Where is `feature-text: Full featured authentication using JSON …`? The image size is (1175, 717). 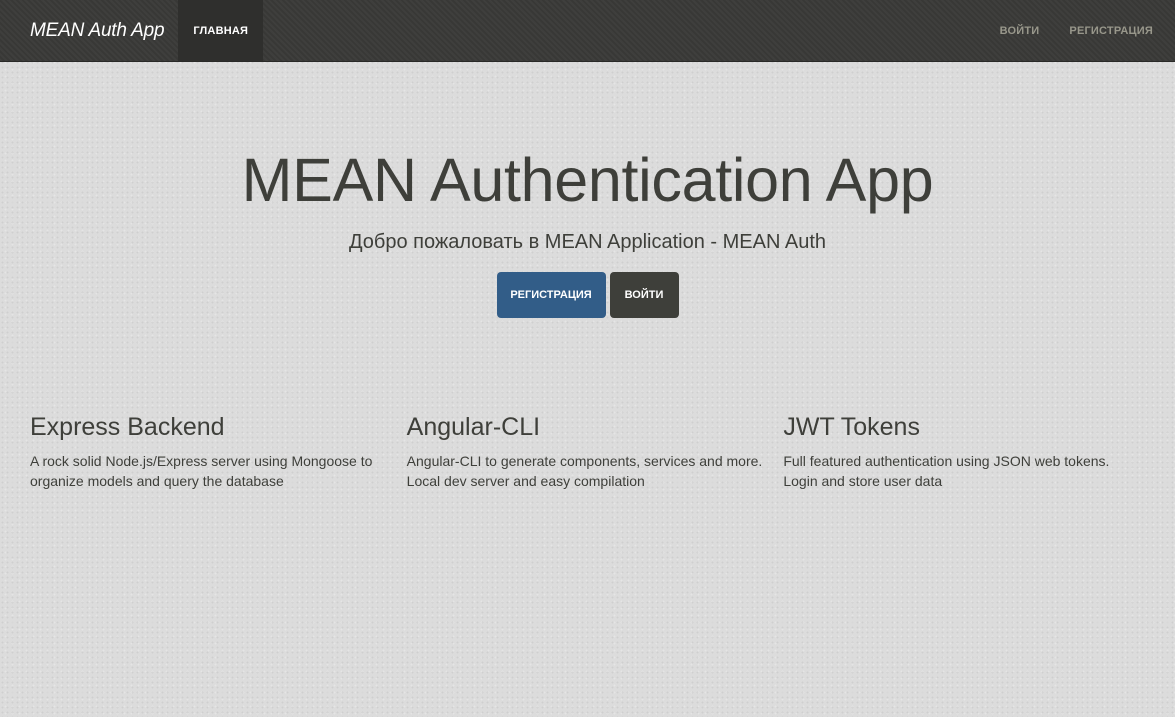
feature-text: Full featured authentication using JSON … is located at coordinates (946, 471).